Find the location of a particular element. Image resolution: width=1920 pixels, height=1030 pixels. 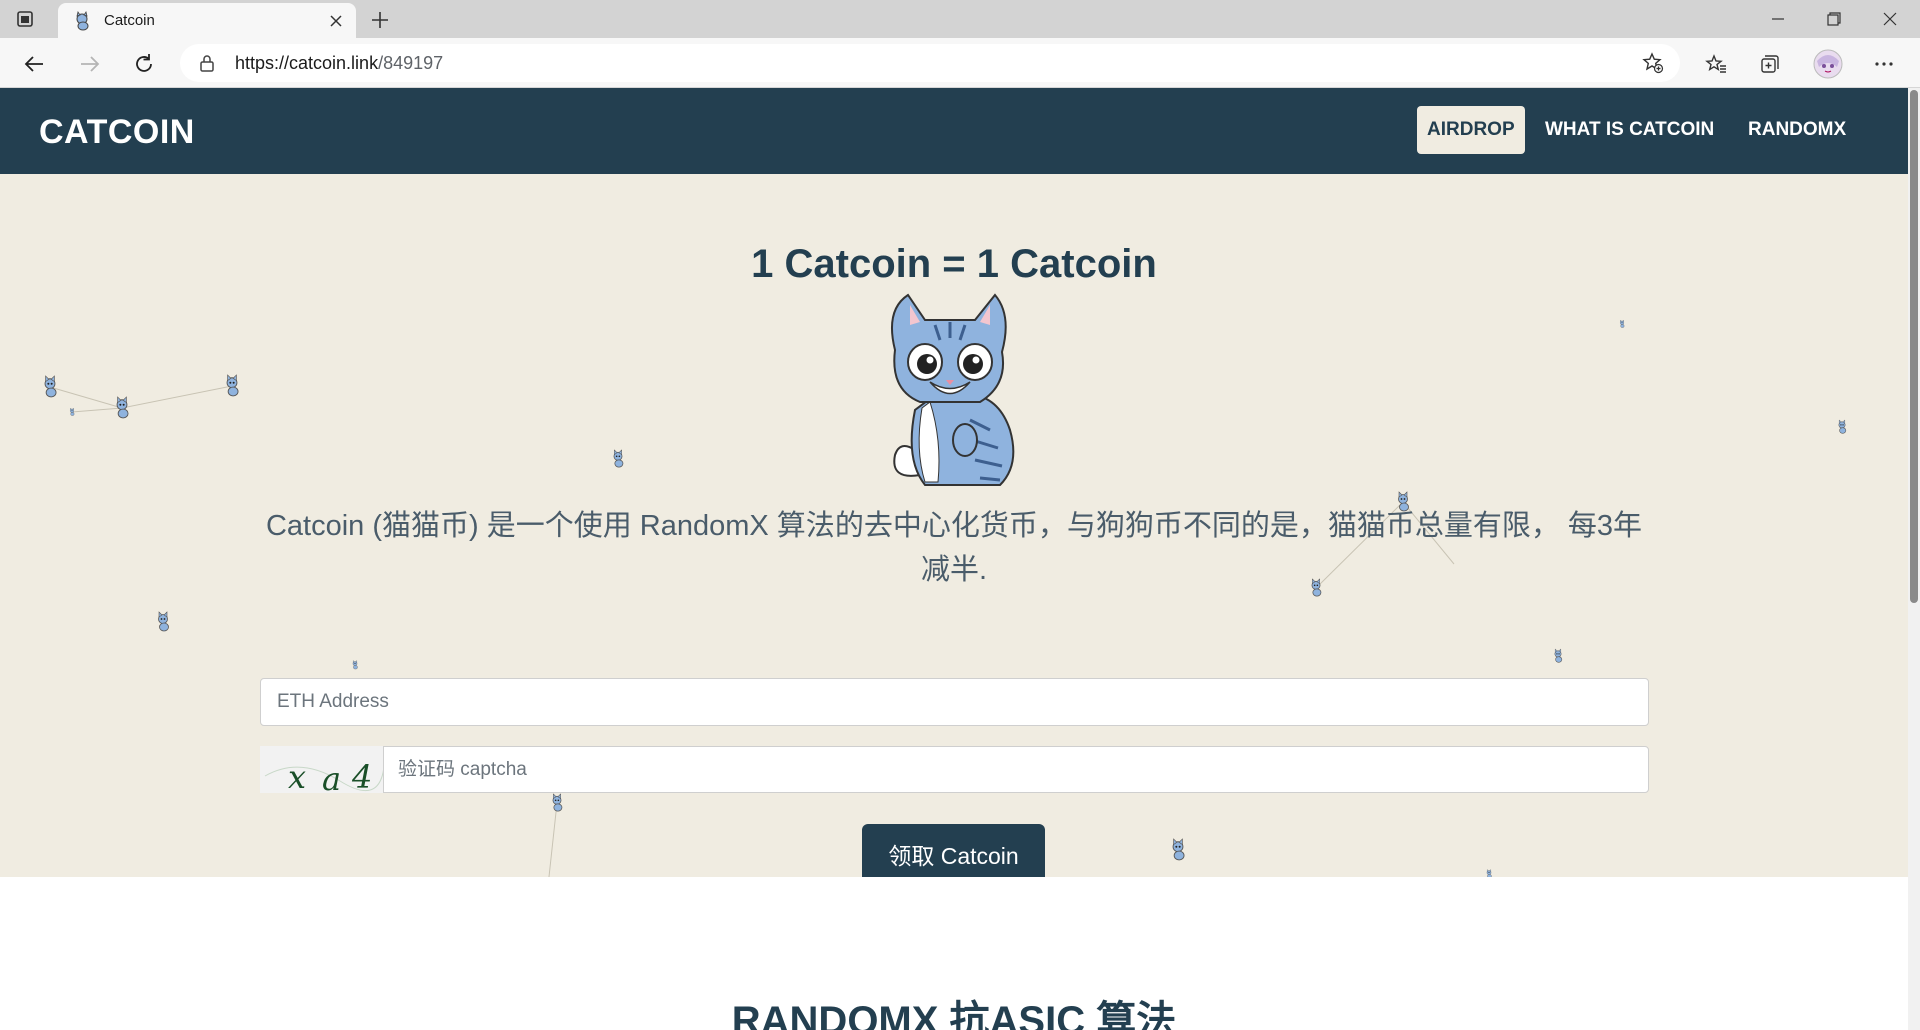

minimize-icon is located at coordinates (1778, 19).